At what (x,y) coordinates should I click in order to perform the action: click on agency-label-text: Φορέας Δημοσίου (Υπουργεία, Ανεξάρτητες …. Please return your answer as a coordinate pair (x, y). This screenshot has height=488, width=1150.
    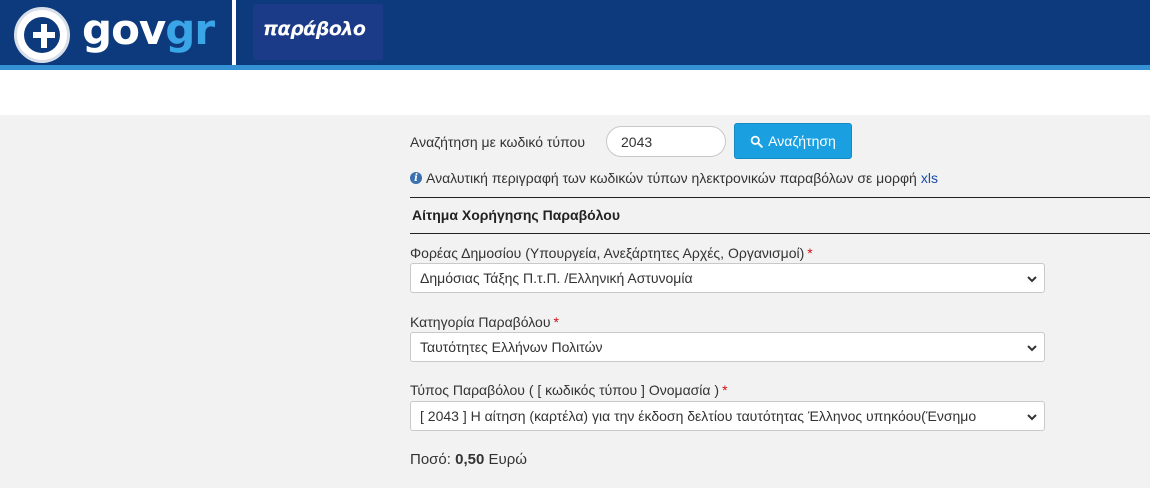
    Looking at the image, I should click on (607, 253).